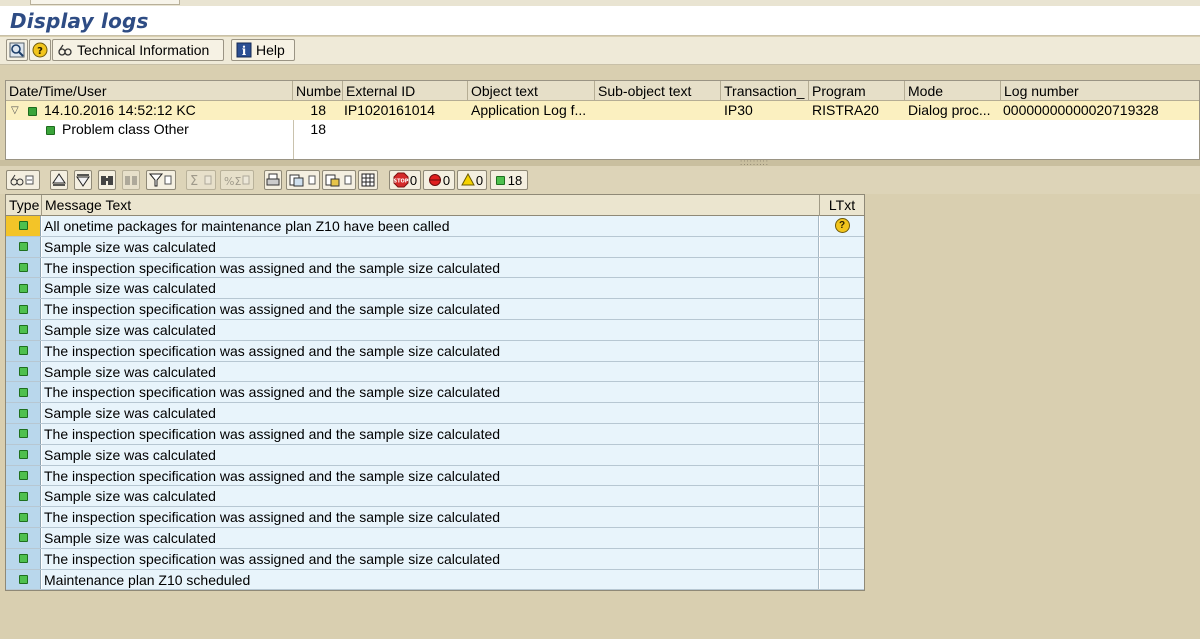  Describe the element at coordinates (59, 180) in the screenshot. I see `sort-ascending-button` at that location.